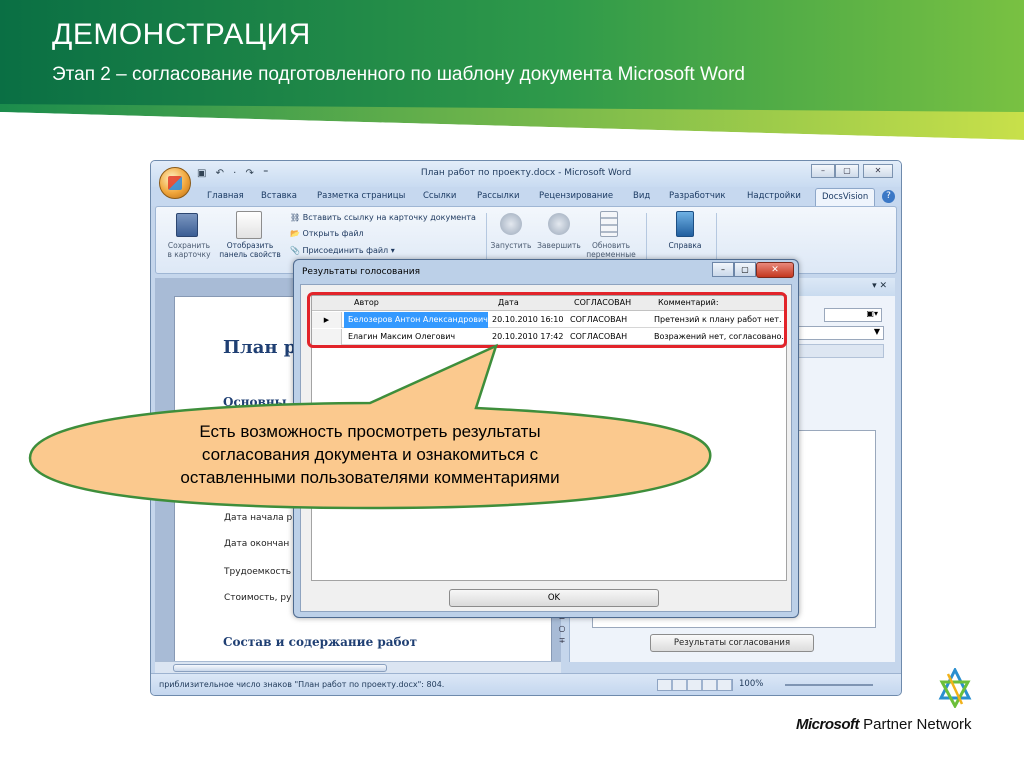  What do you see at coordinates (187, 225) in the screenshot?
I see `save-icon` at bounding box center [187, 225].